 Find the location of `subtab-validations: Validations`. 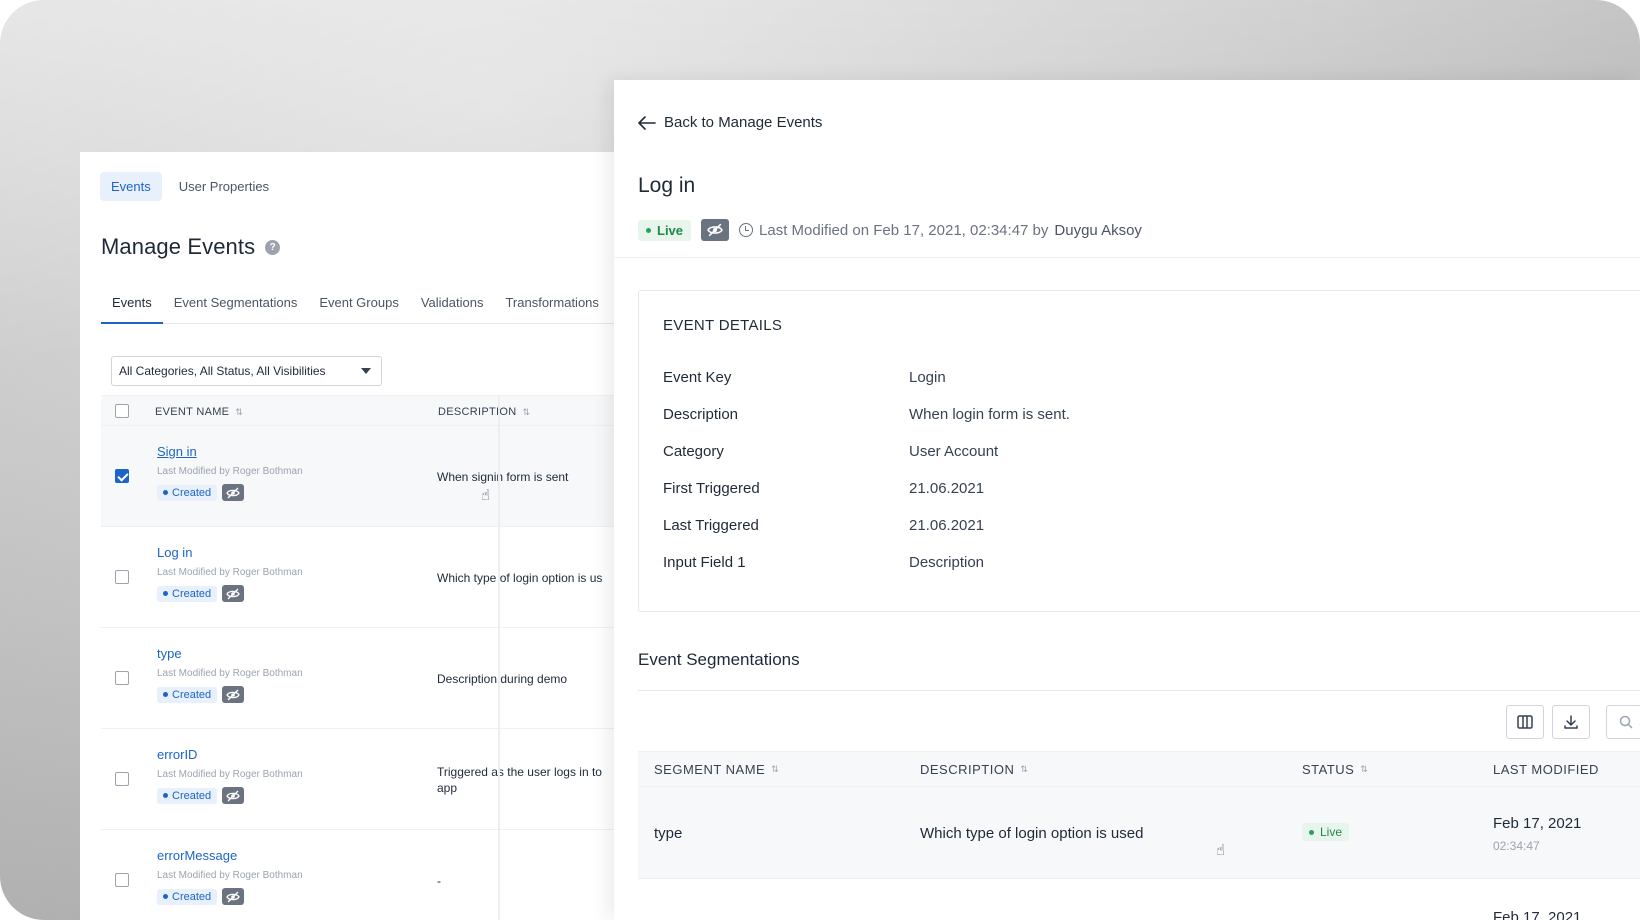

subtab-validations: Validations is located at coordinates (452, 305).